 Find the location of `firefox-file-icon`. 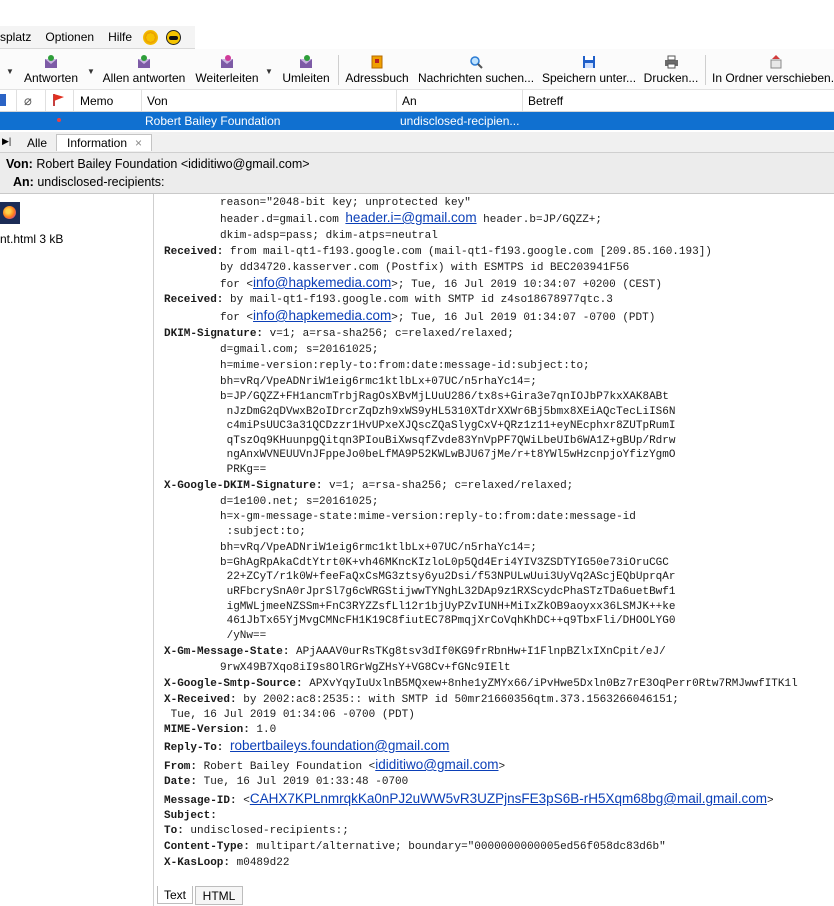

firefox-file-icon is located at coordinates (10, 213).